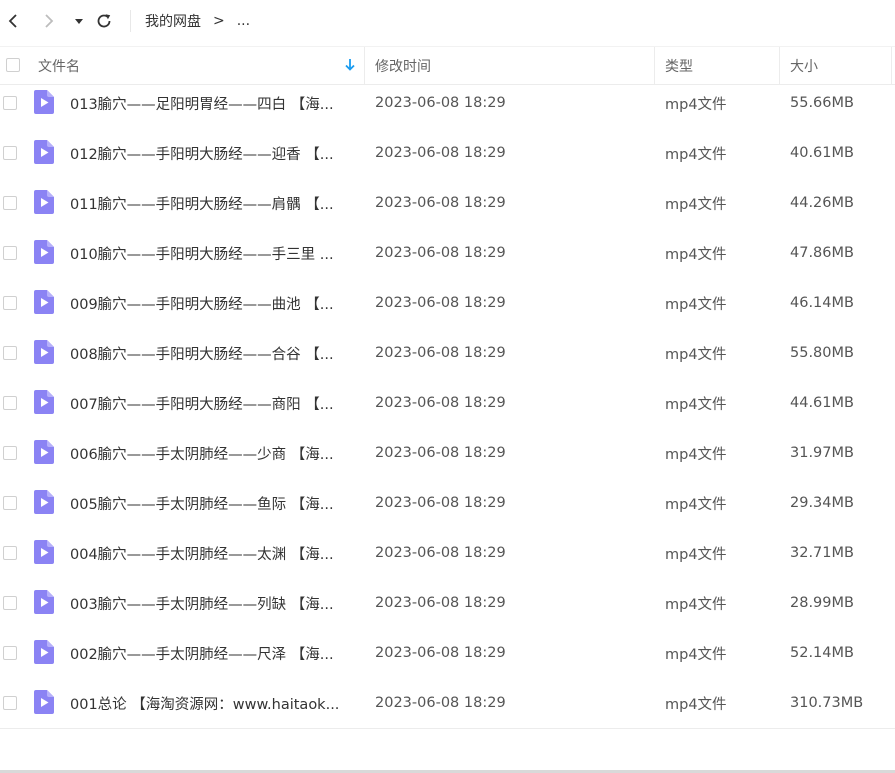  I want to click on arrow-down-icon, so click(350, 65).